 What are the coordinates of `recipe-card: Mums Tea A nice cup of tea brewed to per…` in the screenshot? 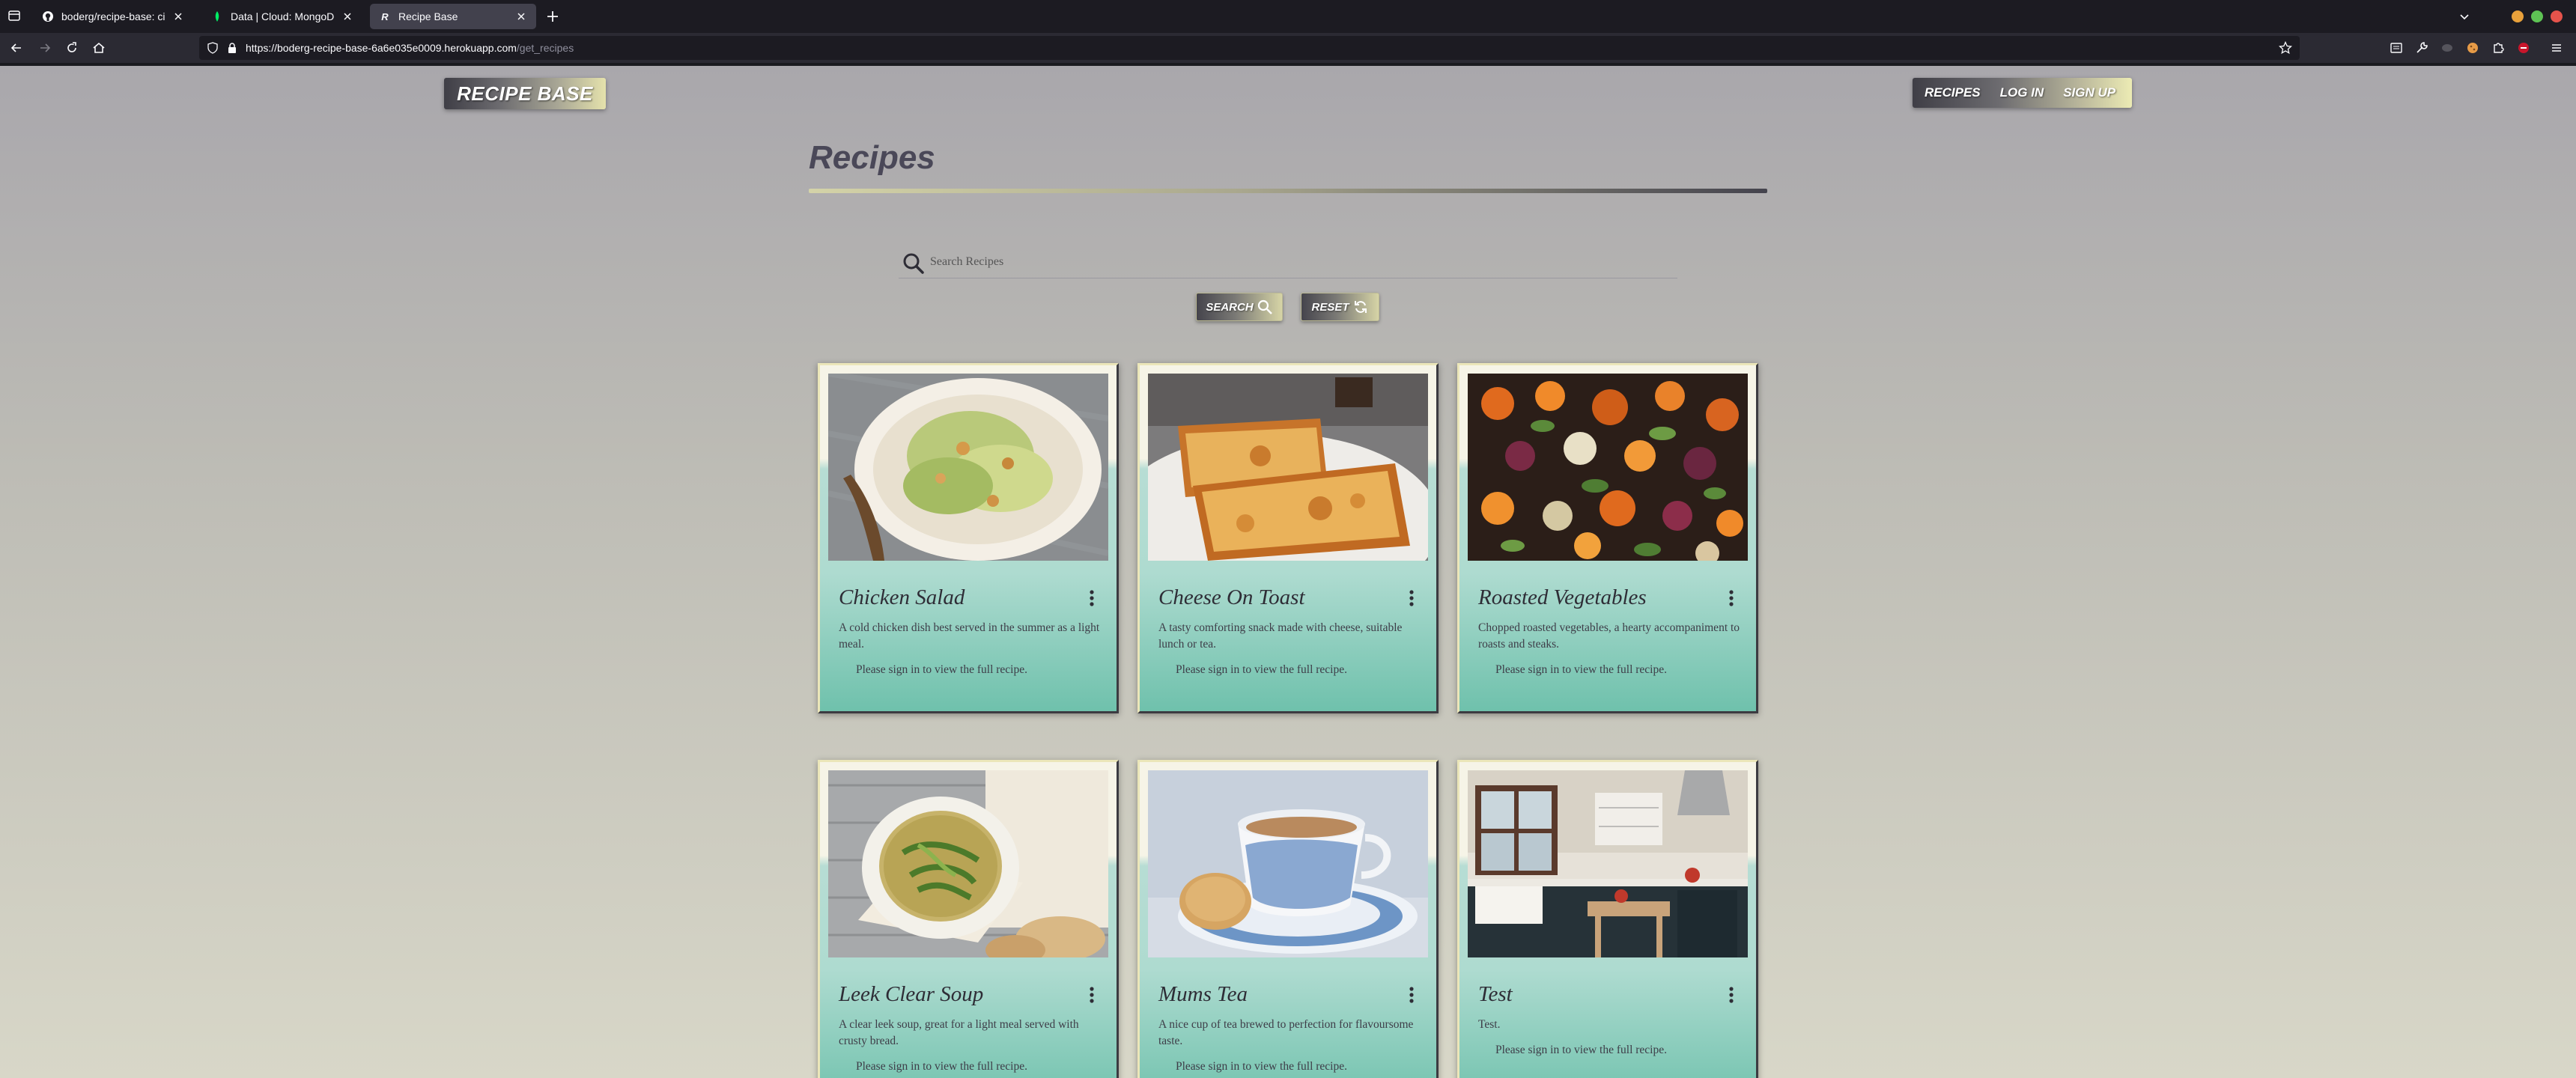 It's located at (1288, 919).